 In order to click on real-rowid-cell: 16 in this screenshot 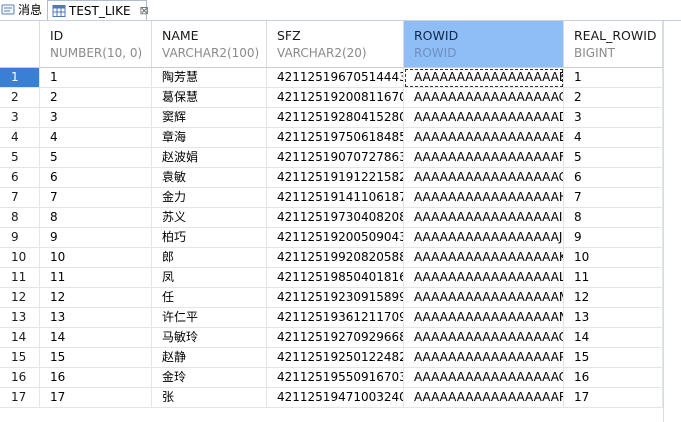, I will do `click(613, 378)`.